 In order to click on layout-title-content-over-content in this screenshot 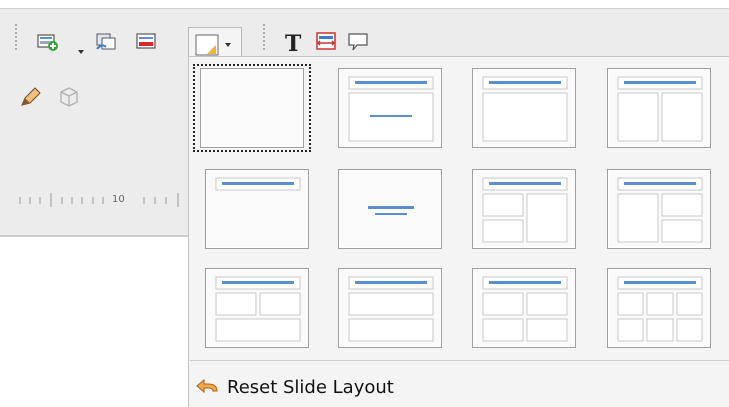, I will do `click(388, 306)`.